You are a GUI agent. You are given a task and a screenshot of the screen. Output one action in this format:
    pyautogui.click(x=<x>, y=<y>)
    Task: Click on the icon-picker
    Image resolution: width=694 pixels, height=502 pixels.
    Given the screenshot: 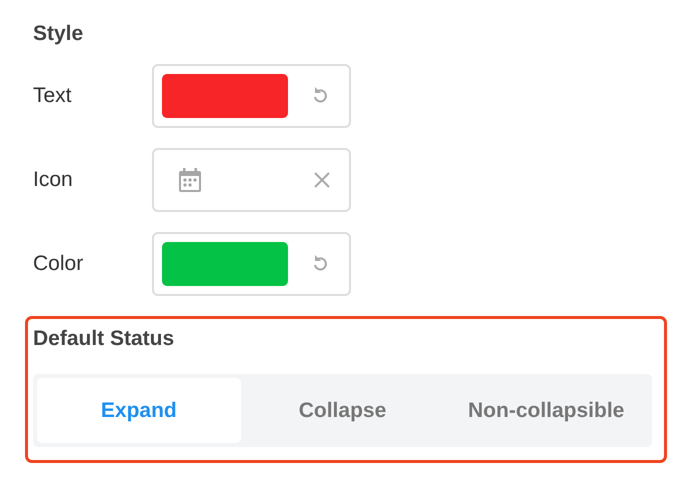 What is the action you would take?
    pyautogui.click(x=251, y=180)
    